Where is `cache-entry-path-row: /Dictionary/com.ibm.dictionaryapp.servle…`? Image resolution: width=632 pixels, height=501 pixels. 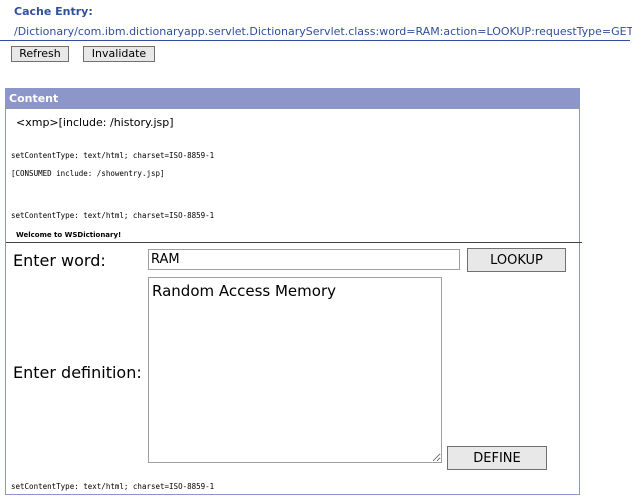
cache-entry-path-row: /Dictionary/com.ibm.dictionaryapp.servle… is located at coordinates (316, 32).